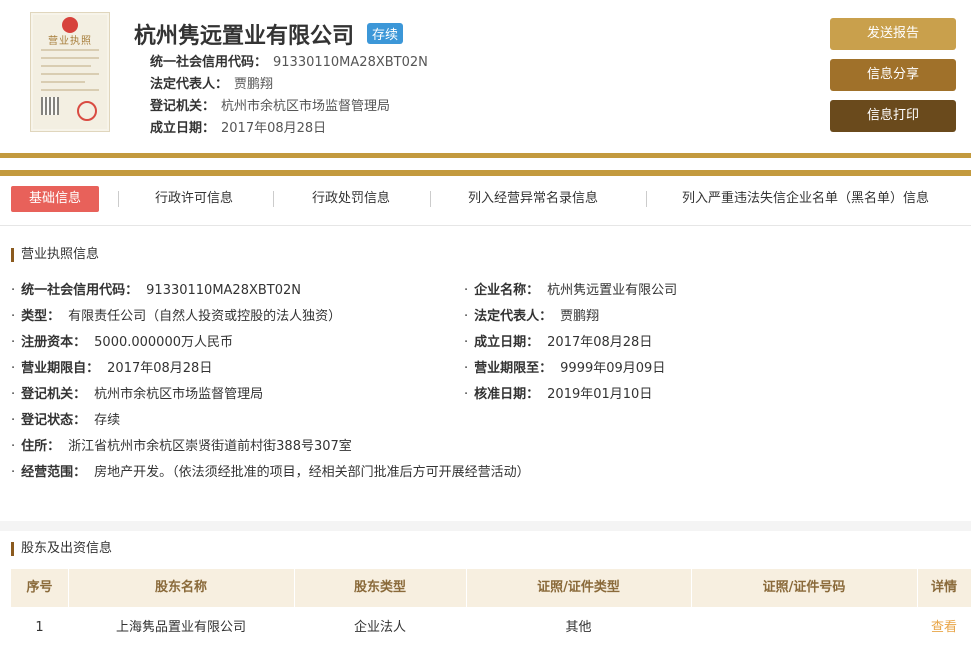  What do you see at coordinates (137, 394) in the screenshot?
I see `field-authority: · 登记机关： 杭州市余杭区市场监督管理局` at bounding box center [137, 394].